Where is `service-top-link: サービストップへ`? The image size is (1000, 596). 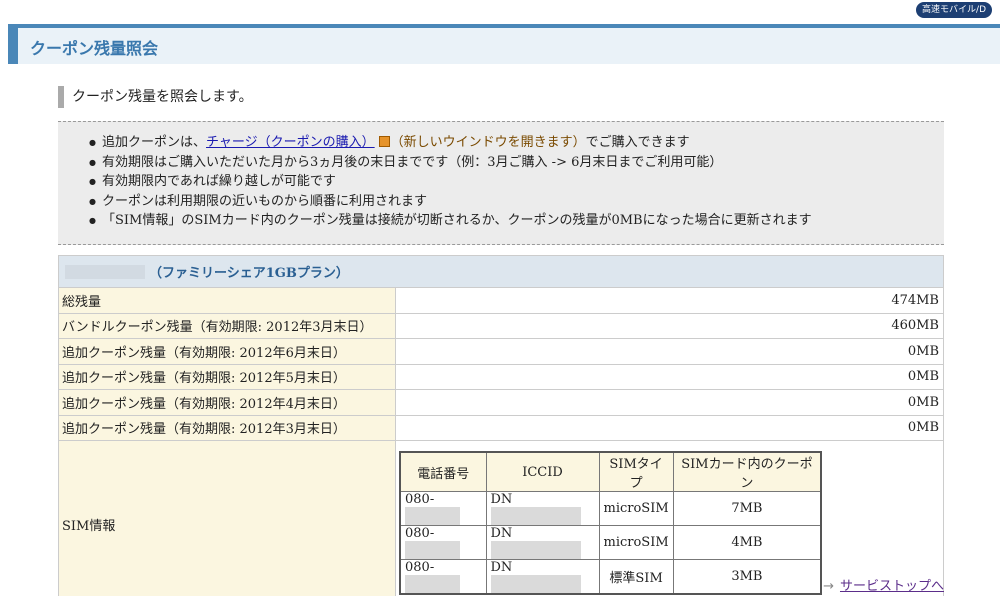 service-top-link: サービストップへ is located at coordinates (892, 586).